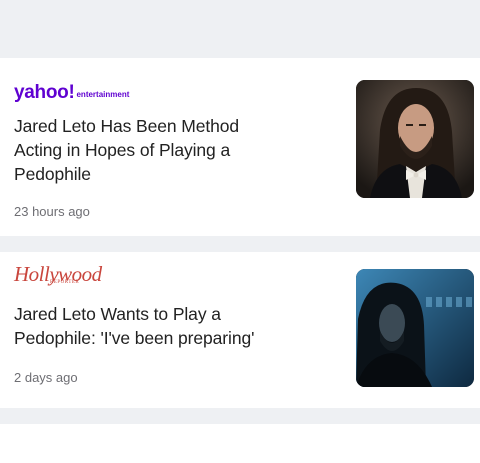 This screenshot has width=480, height=463. I want to click on publisher-subtitle: REPORTER, so click(65, 282).